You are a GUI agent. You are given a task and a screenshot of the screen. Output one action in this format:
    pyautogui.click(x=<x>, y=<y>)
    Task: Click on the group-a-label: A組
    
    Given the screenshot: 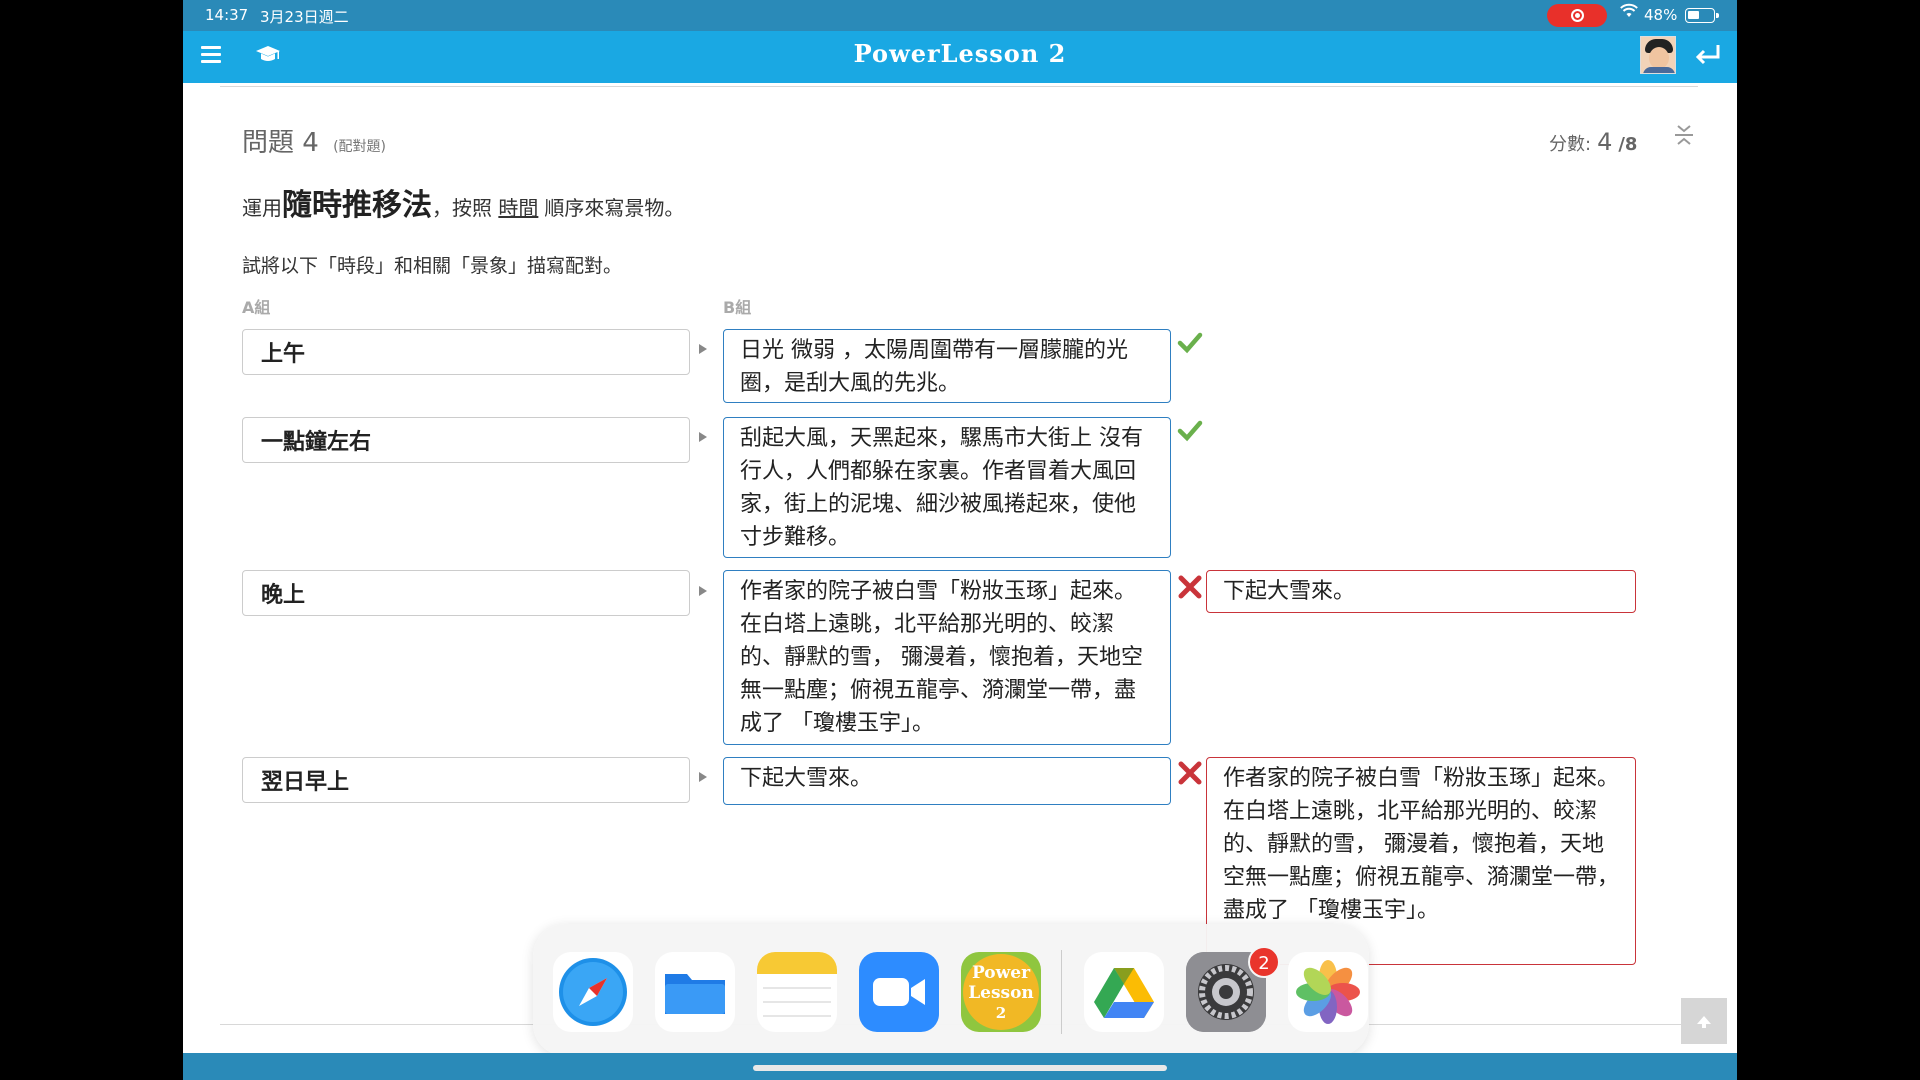 What is the action you would take?
    pyautogui.click(x=256, y=307)
    